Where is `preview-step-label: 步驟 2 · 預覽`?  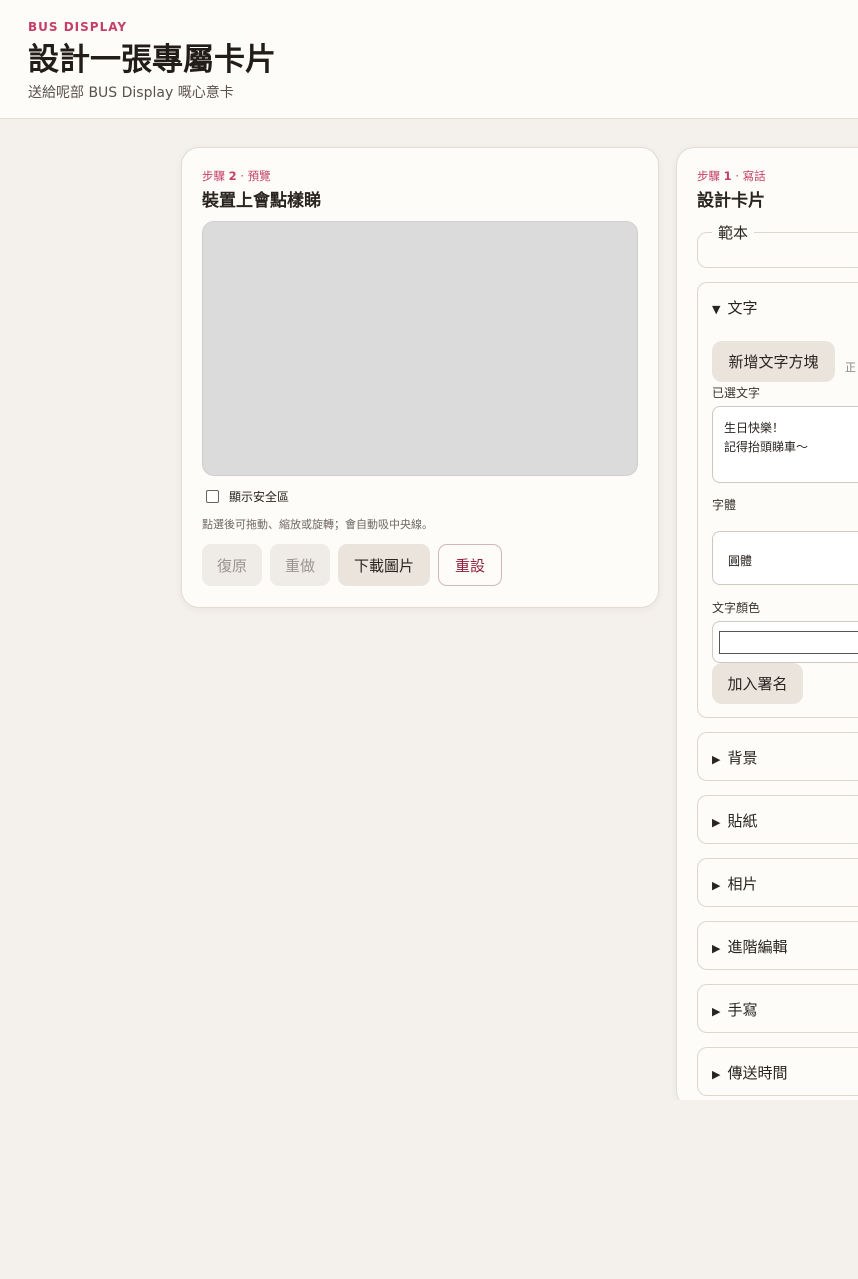 preview-step-label: 步驟 2 · 預覽 is located at coordinates (236, 176).